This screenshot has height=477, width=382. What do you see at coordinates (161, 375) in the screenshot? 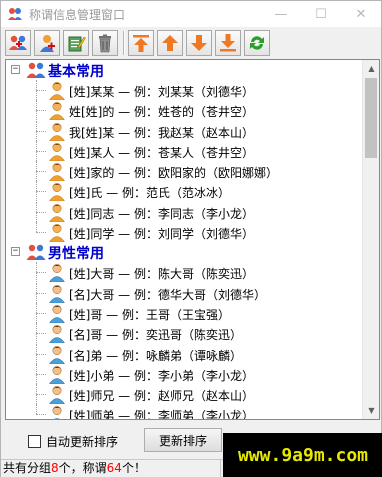
I see `item-label: [姓]小弟 — 例：李小弟（李小龙）` at bounding box center [161, 375].